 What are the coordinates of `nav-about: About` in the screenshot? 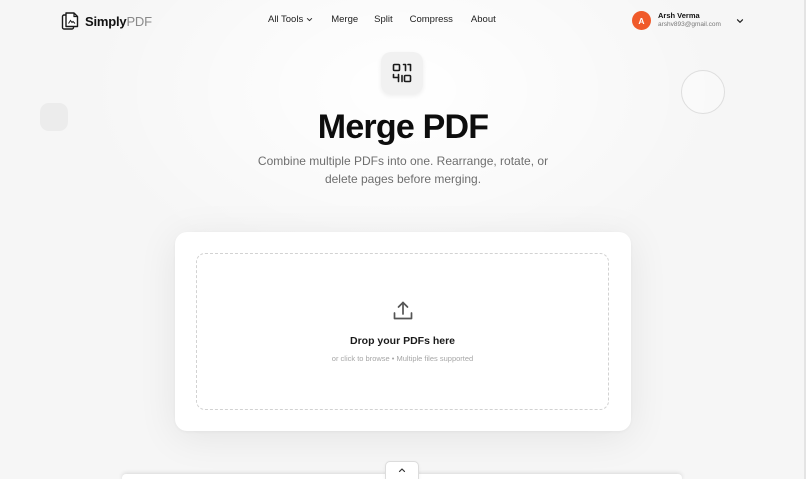 It's located at (483, 19).